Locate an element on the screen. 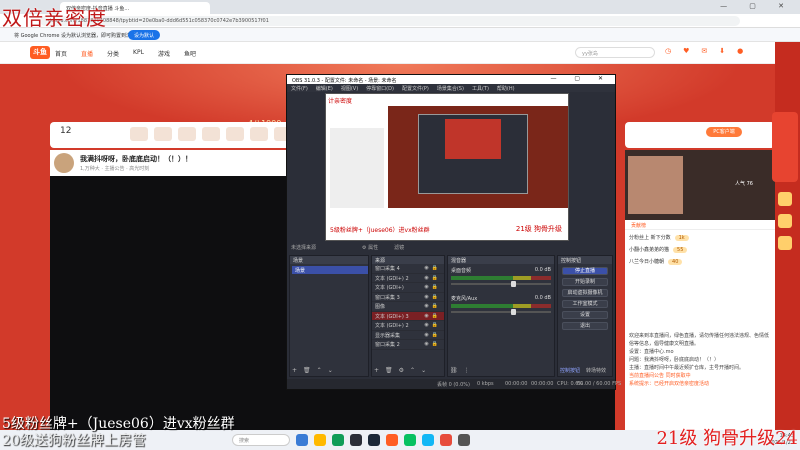 The width and height of the screenshot is (800, 450). nav-item-yuba: 鱼吧 is located at coordinates (190, 53).